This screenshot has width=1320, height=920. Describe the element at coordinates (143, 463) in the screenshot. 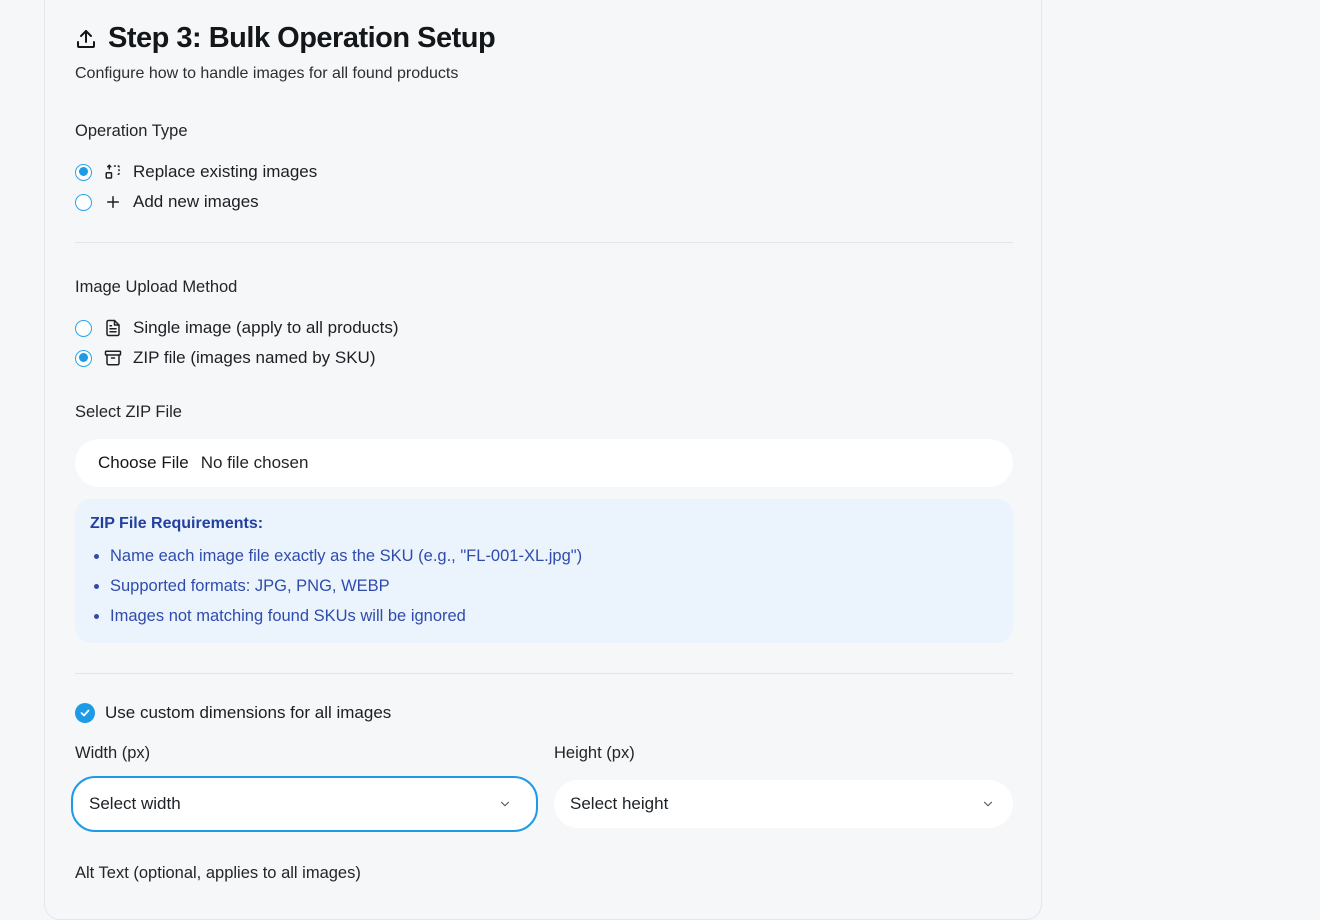

I see `choose-file-button: Choose File` at that location.